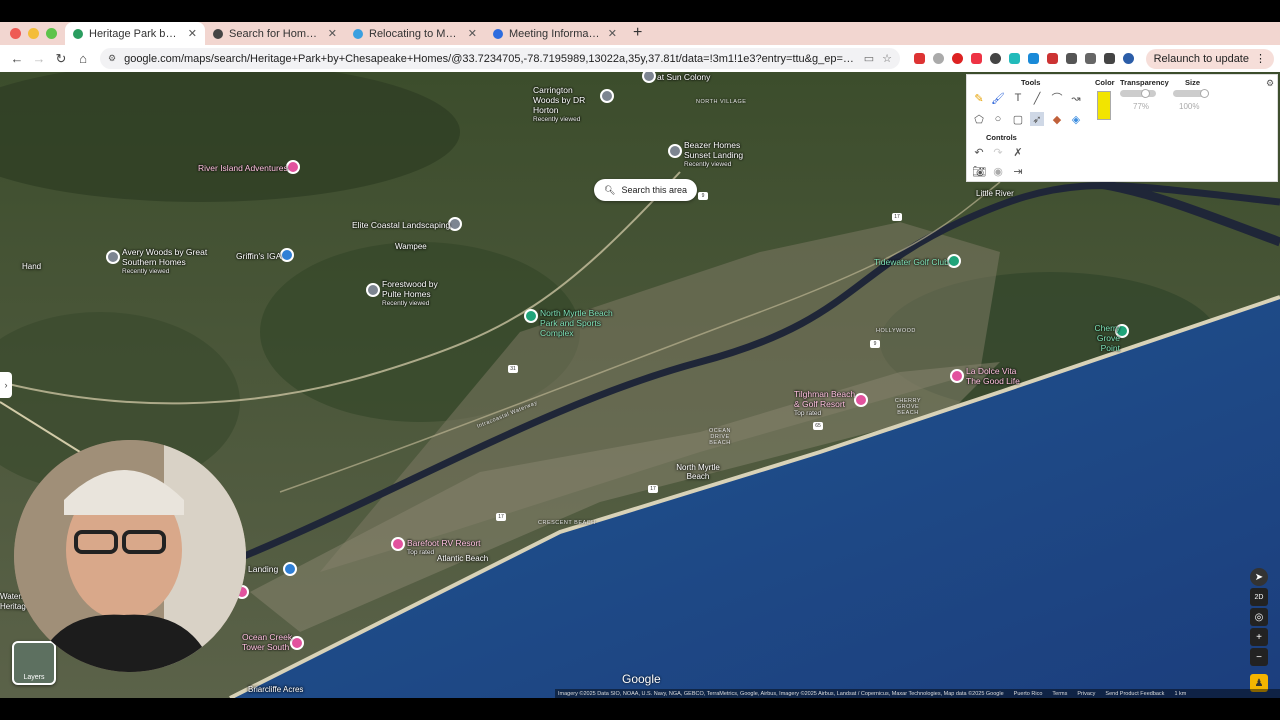 Image resolution: width=1280 pixels, height=720 pixels. Describe the element at coordinates (1037, 119) in the screenshot. I see `select-cursor-icon: ➶` at that location.